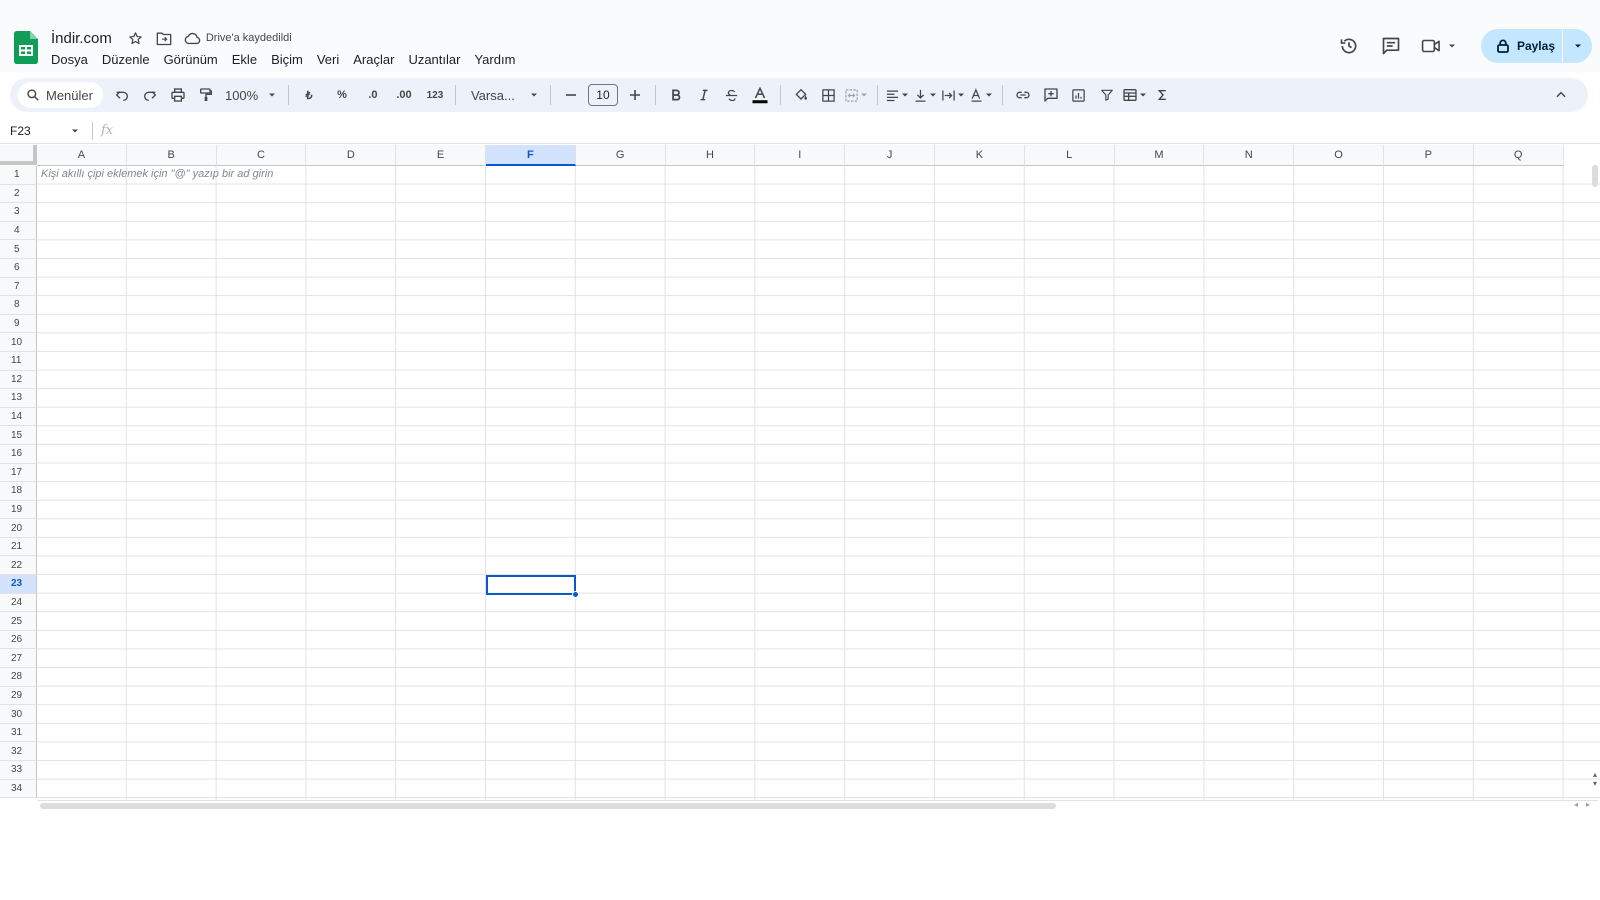 The height and width of the screenshot is (900, 1600). Describe the element at coordinates (18, 305) in the screenshot. I see `row-header-8: 8` at that location.